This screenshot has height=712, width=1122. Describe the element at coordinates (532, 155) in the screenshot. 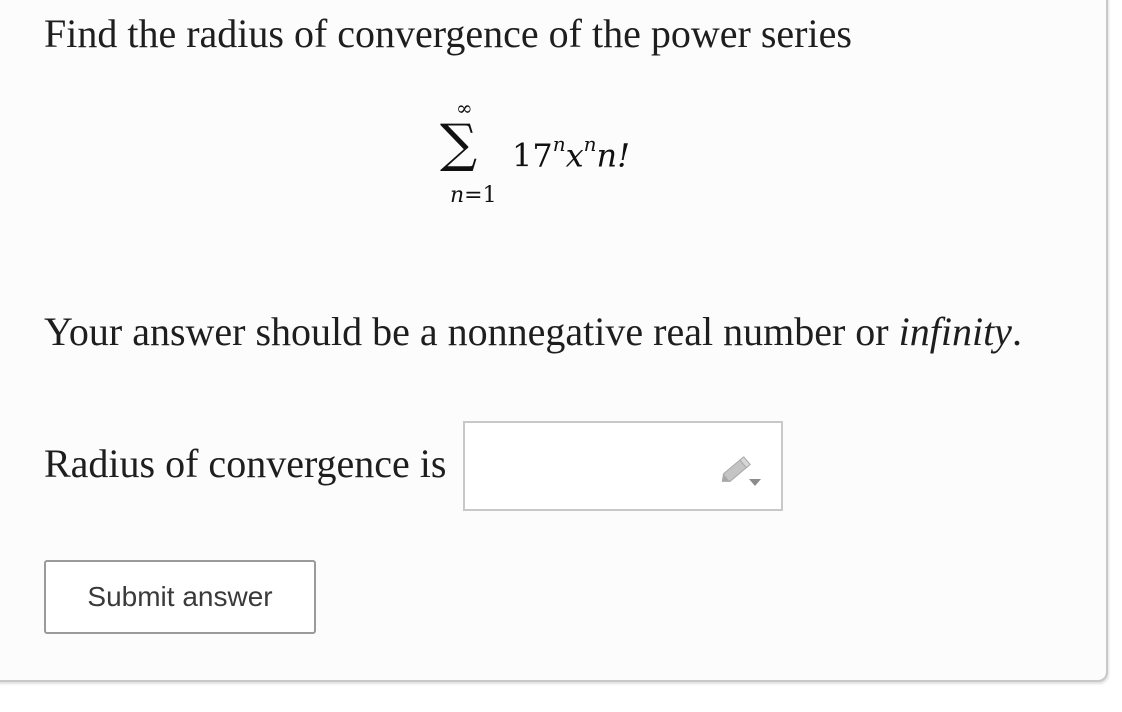

I see `term-coefficient: 17` at that location.